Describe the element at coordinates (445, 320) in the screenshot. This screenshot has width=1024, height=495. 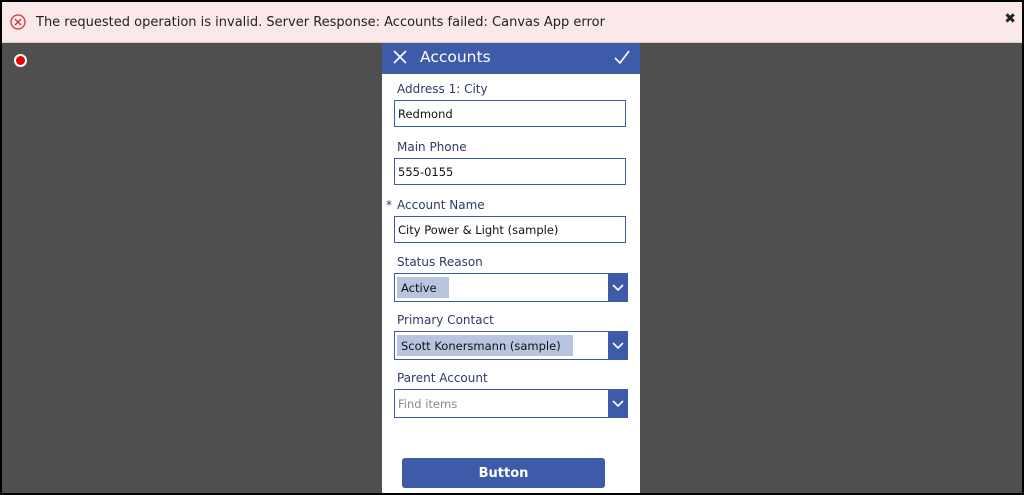
I see `primary-contact-label: Primary Contact` at that location.